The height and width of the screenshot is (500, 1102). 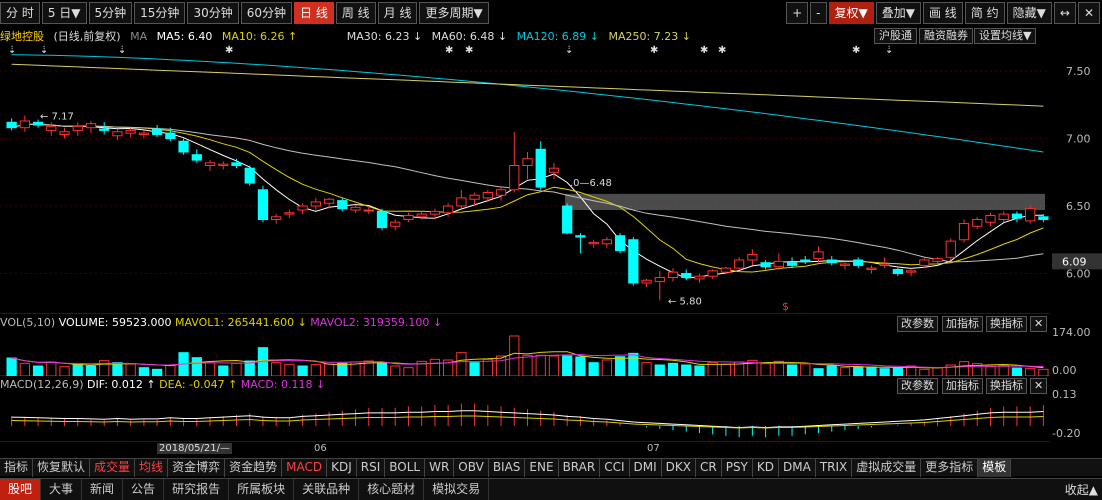 What do you see at coordinates (1071, 332) in the screenshot?
I see `volume-axis-top: 174.00` at bounding box center [1071, 332].